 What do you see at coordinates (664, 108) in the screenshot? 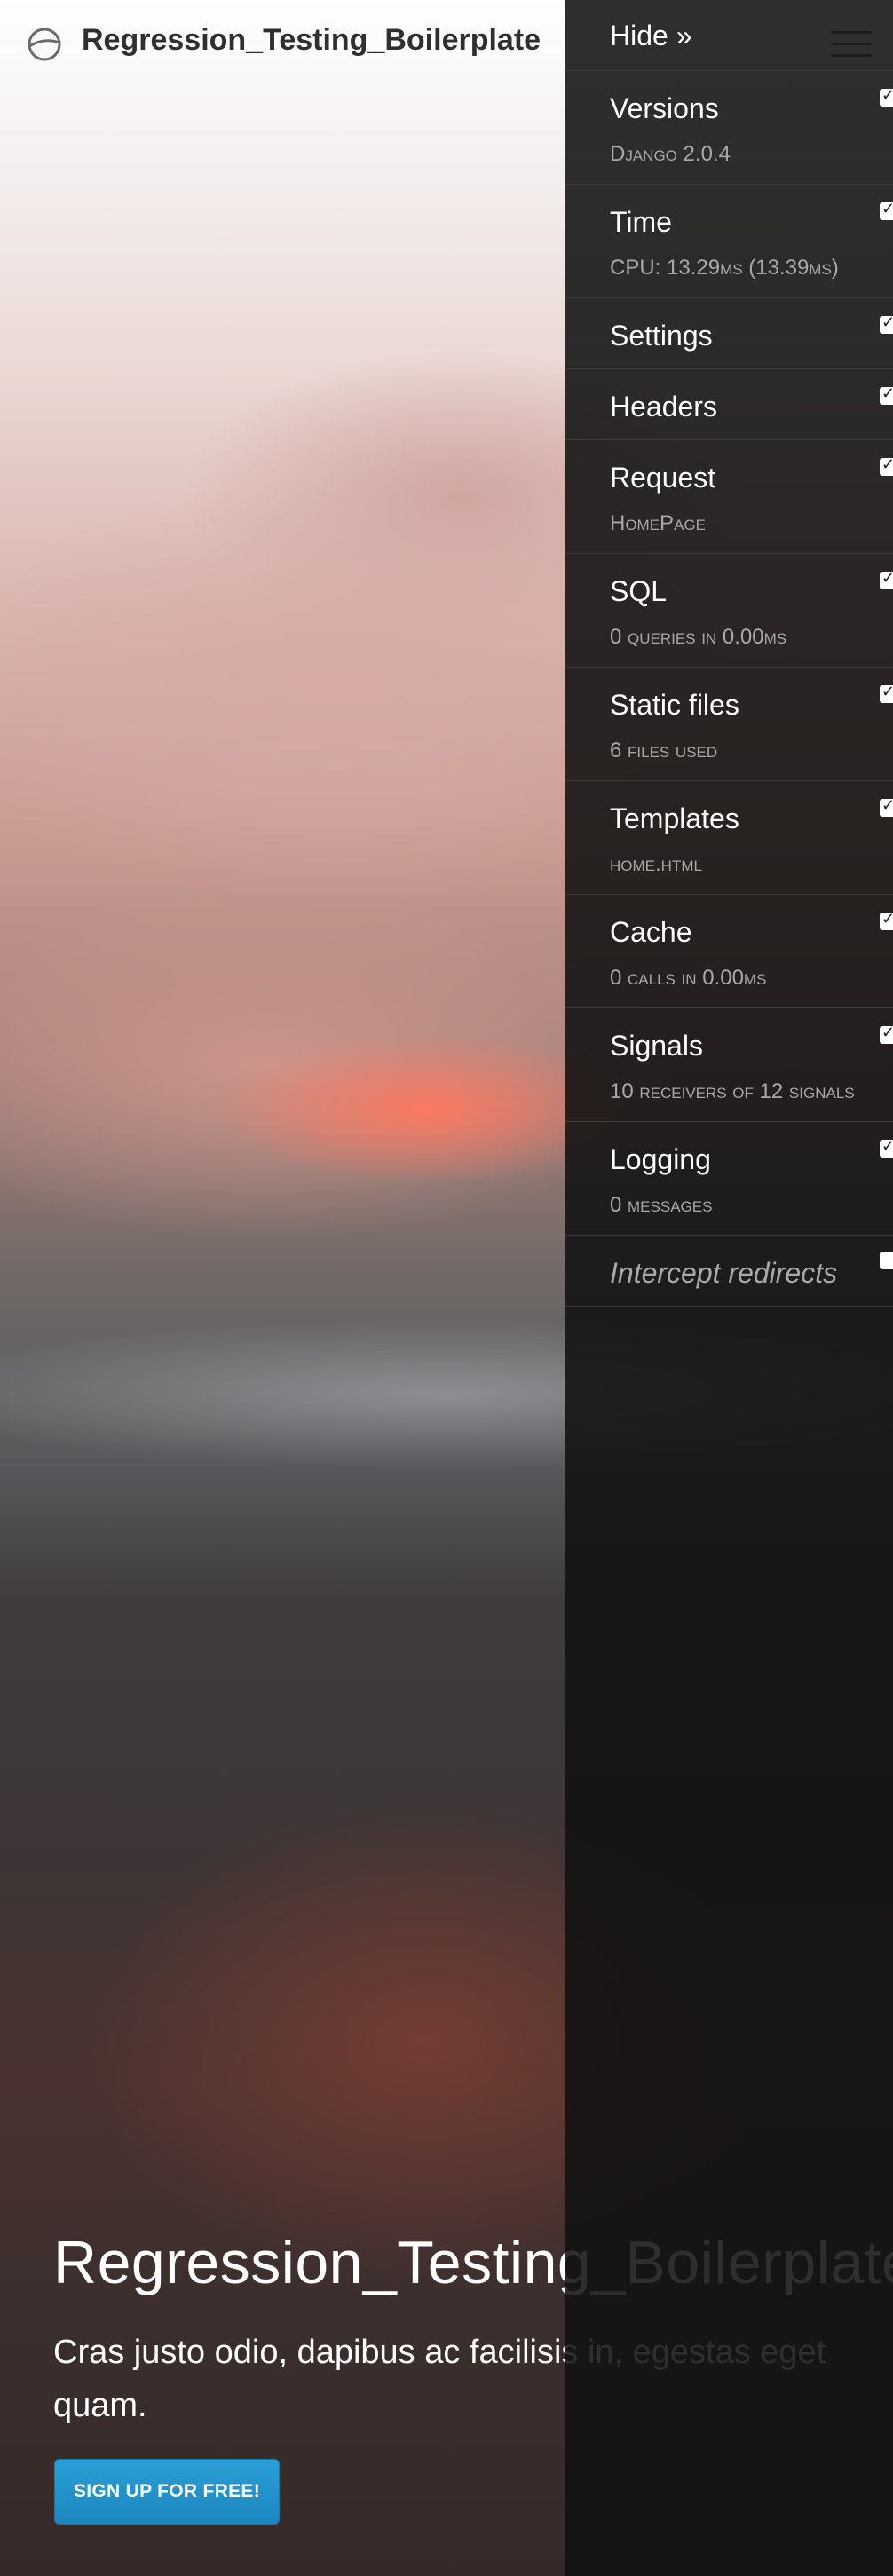
I see `panel-title: Versions` at bounding box center [664, 108].